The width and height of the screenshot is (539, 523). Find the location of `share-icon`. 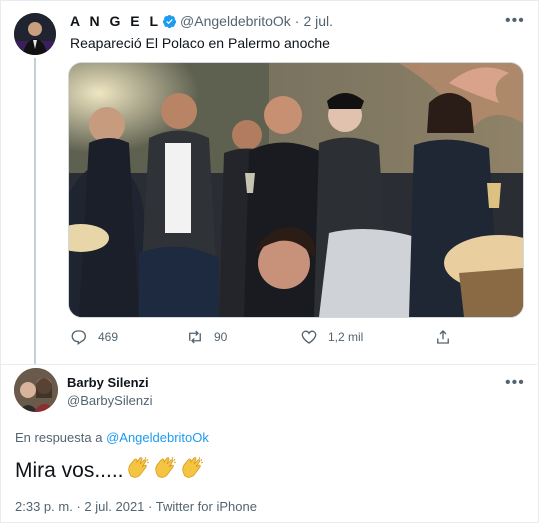

share-icon is located at coordinates (443, 337).